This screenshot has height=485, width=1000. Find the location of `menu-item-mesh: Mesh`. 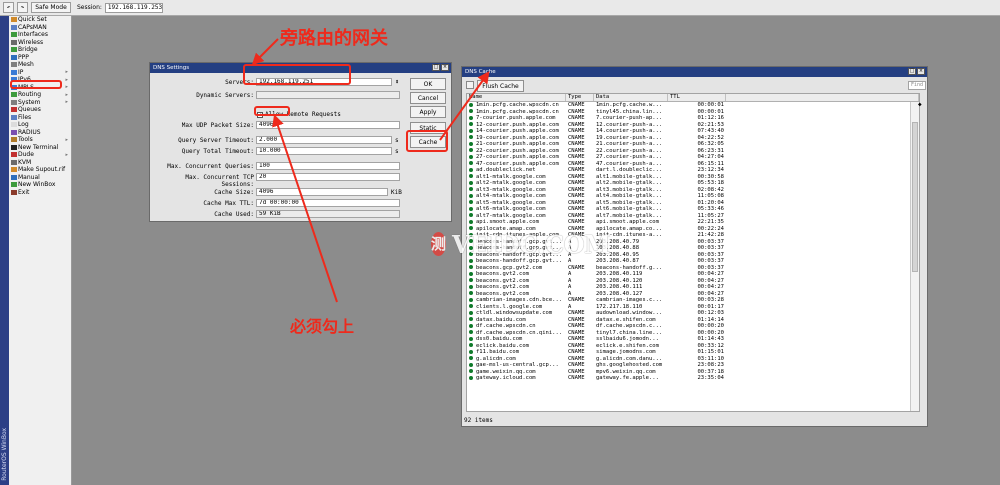

menu-item-mesh: Mesh is located at coordinates (40, 65).